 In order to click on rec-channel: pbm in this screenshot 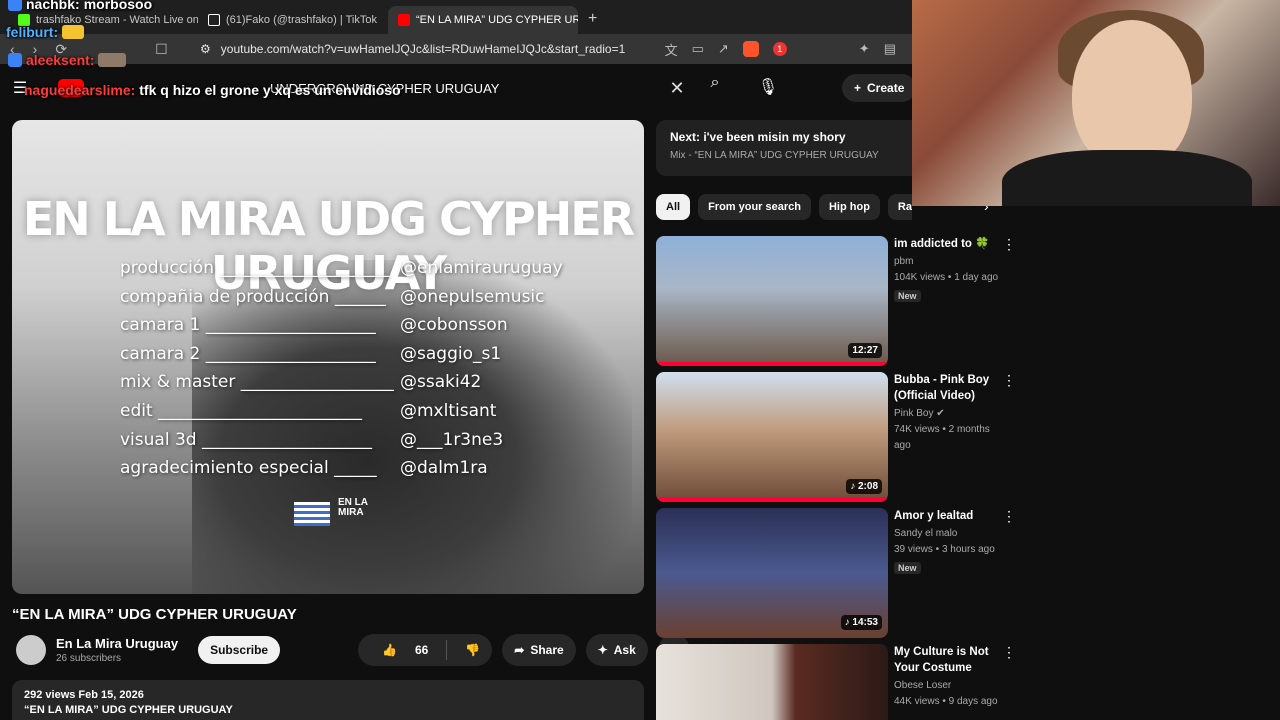, I will do `click(904, 261)`.